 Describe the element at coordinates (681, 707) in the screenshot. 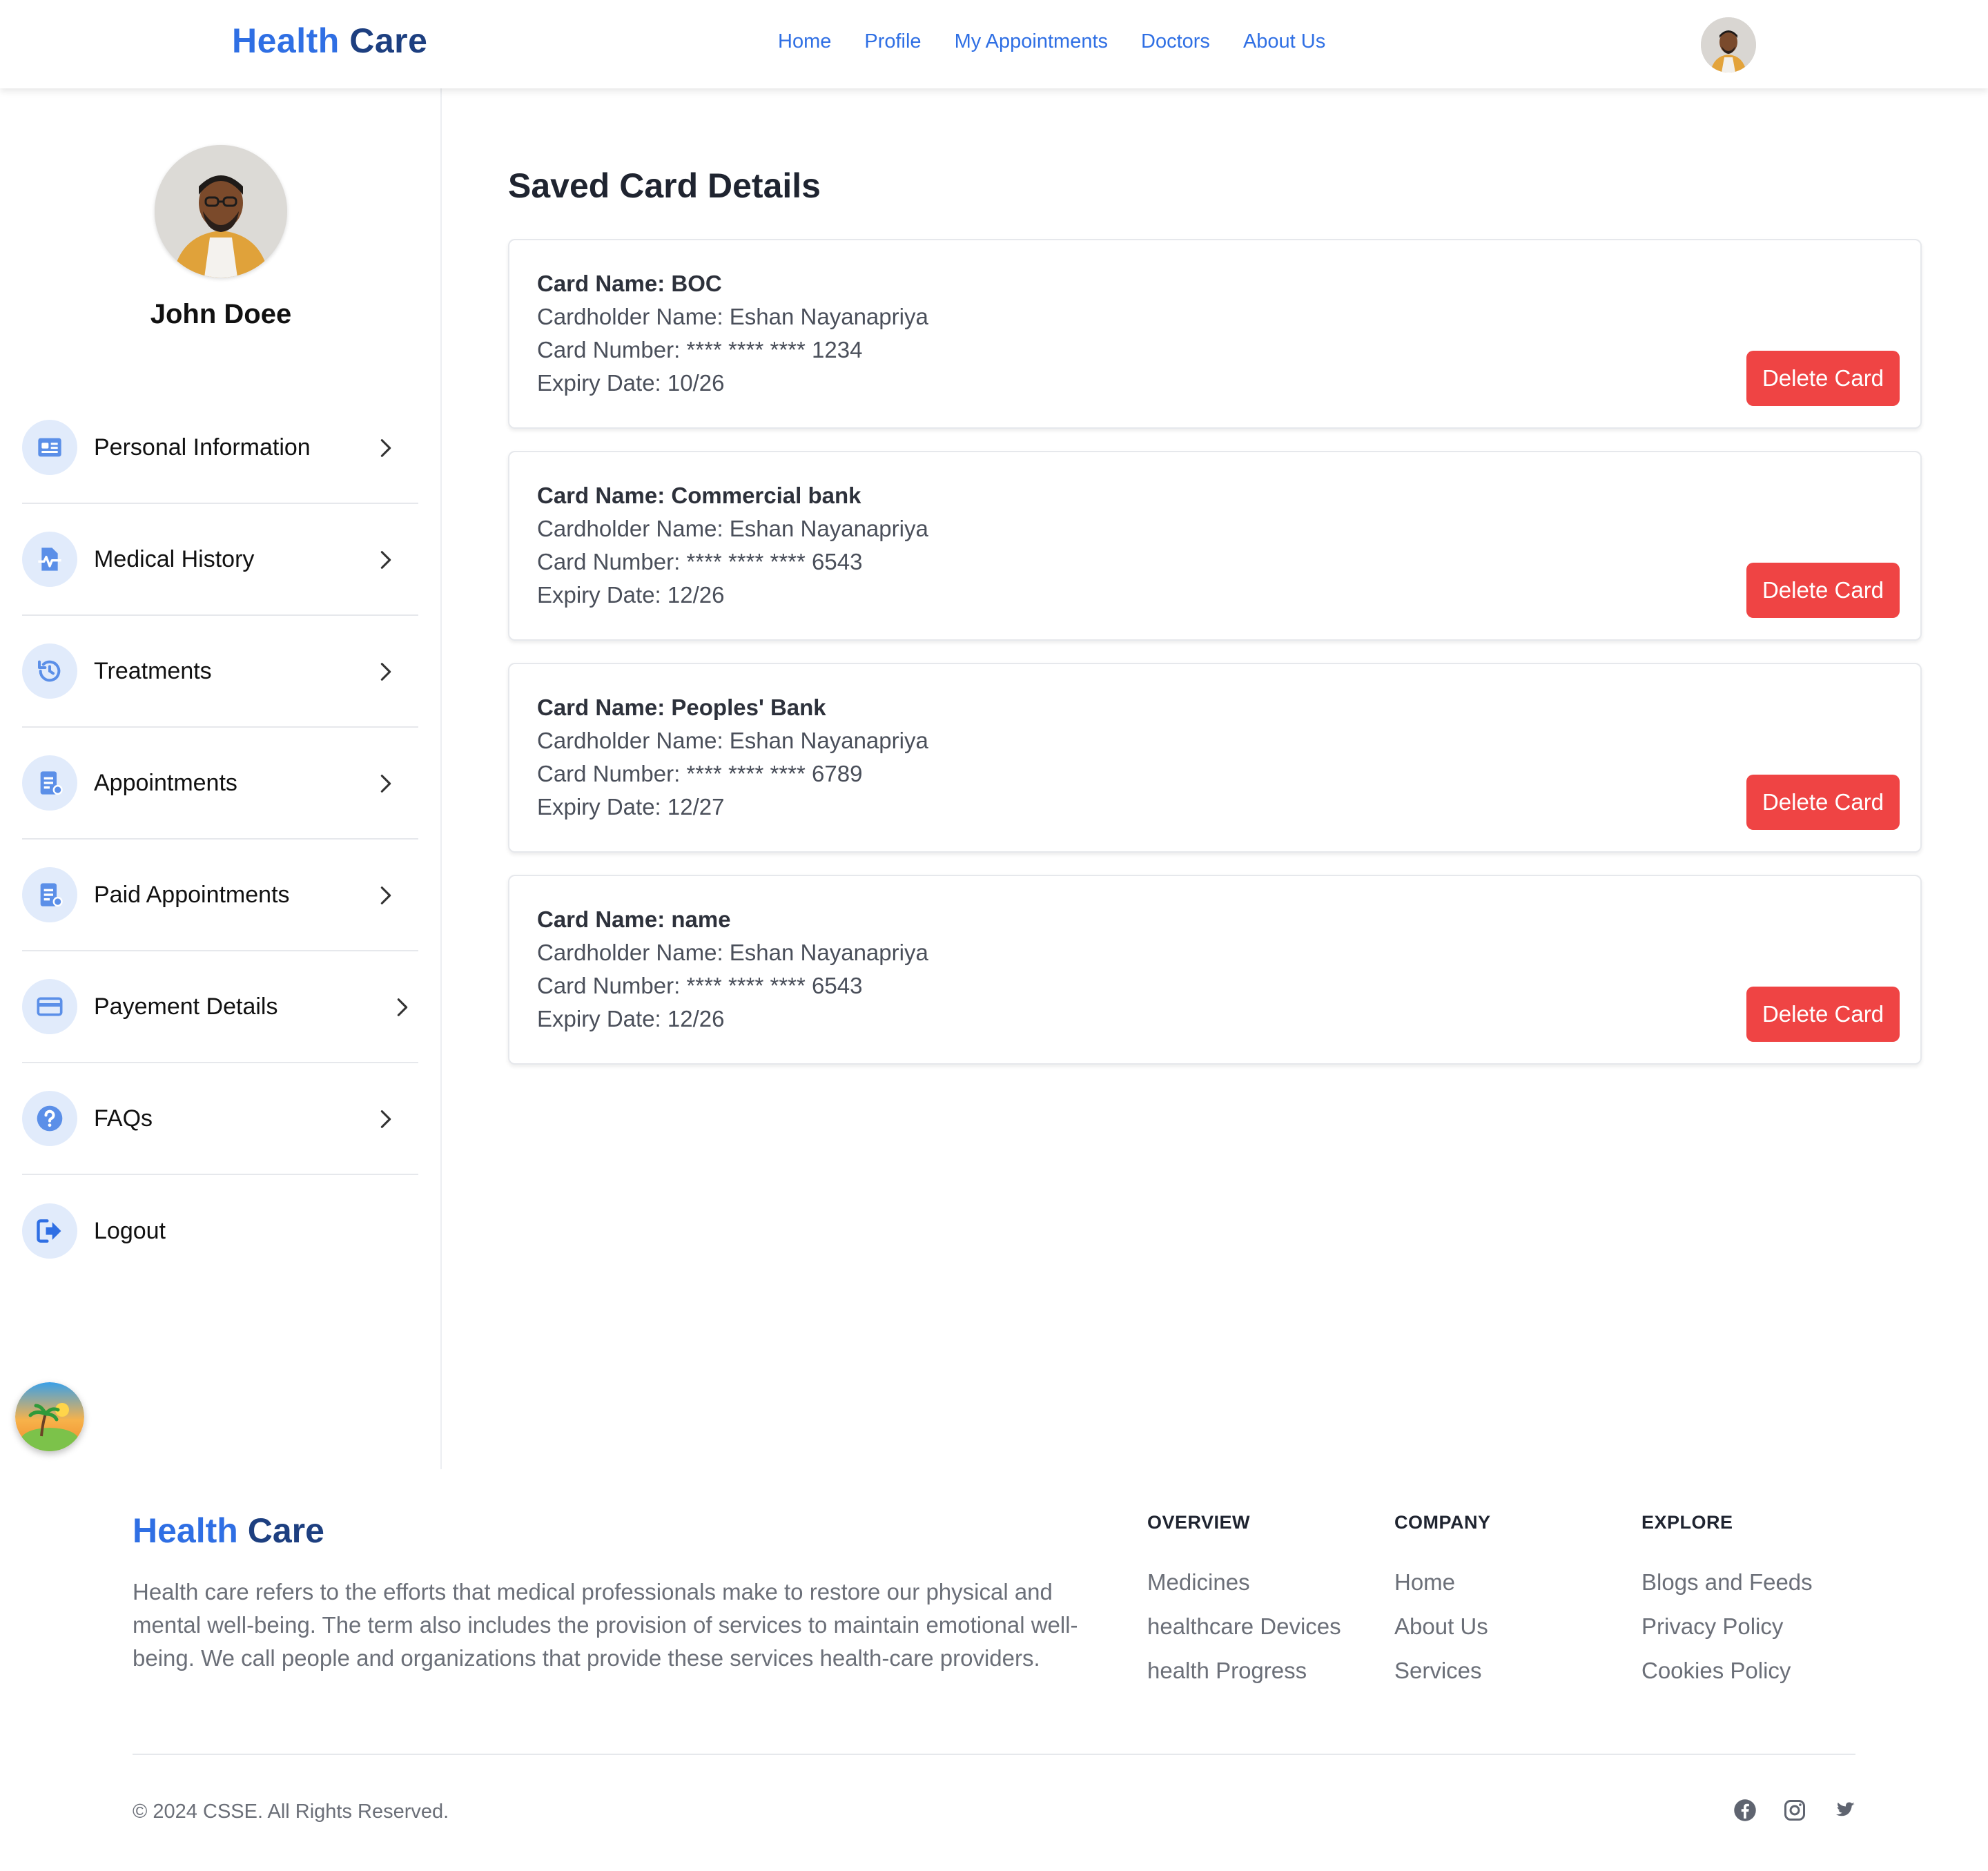

I see `card-name: Card Name: Peoples' Bank` at that location.